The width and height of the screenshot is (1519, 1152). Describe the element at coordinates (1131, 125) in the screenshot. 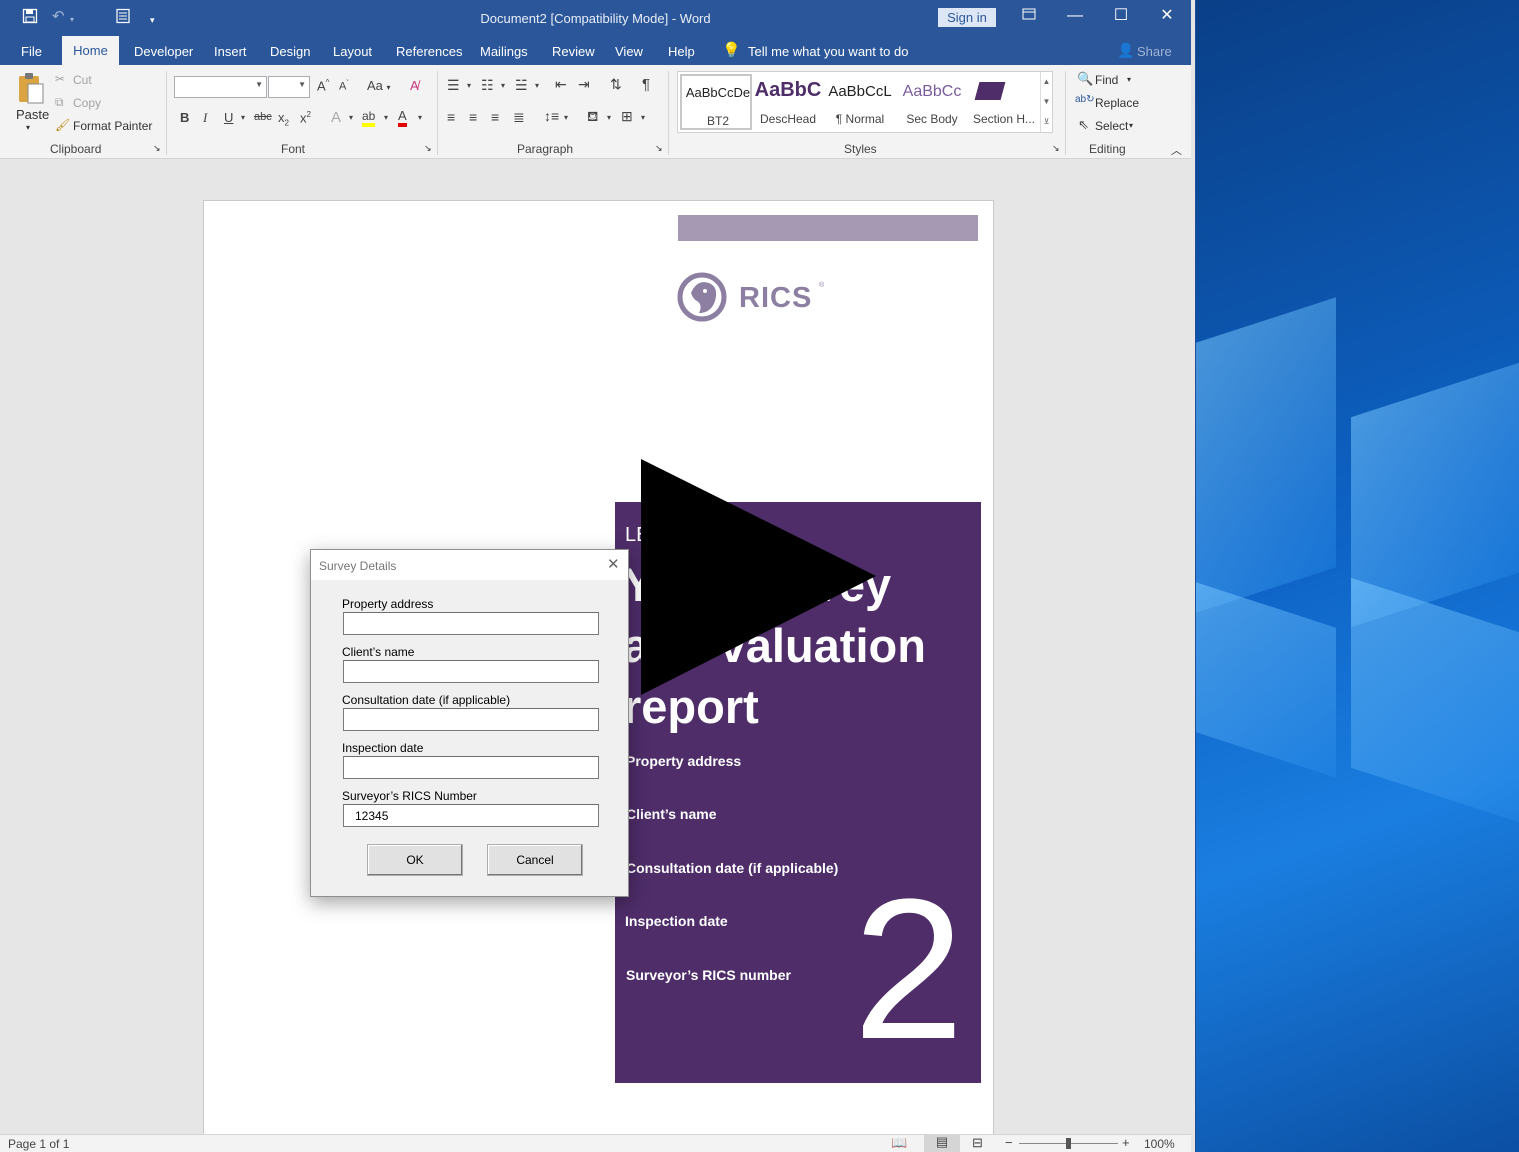

I see `select-dropdown-icon: ▾` at that location.